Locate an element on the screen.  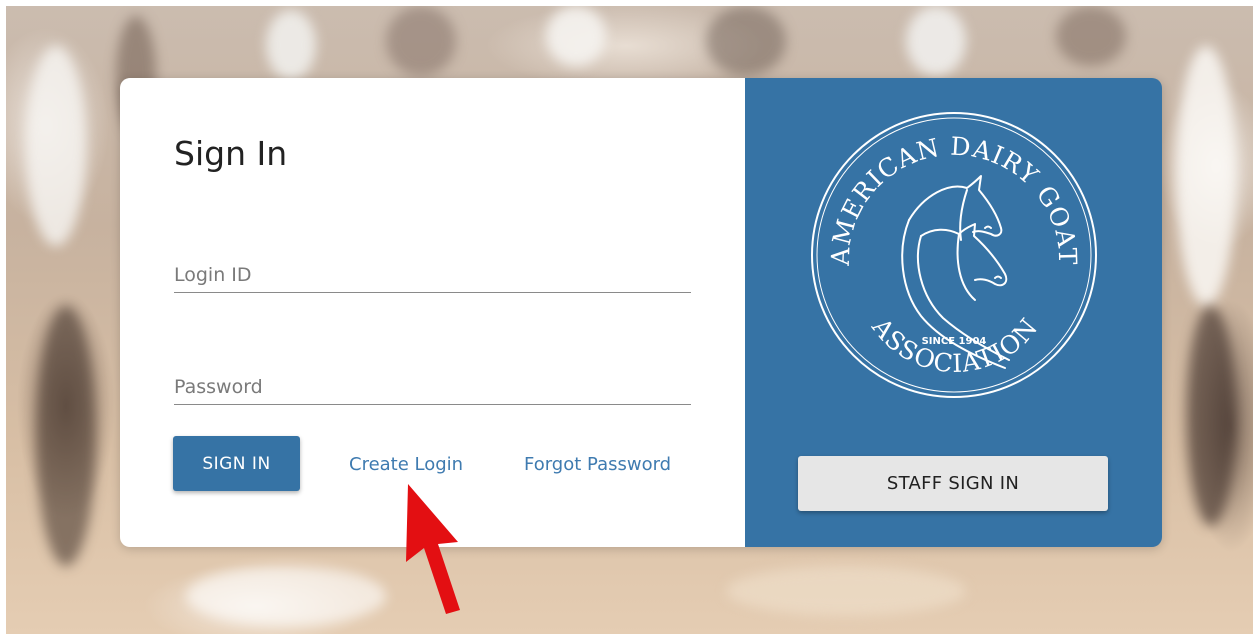
staff-sign-in-button: STAFF SIGN IN is located at coordinates (953, 483).